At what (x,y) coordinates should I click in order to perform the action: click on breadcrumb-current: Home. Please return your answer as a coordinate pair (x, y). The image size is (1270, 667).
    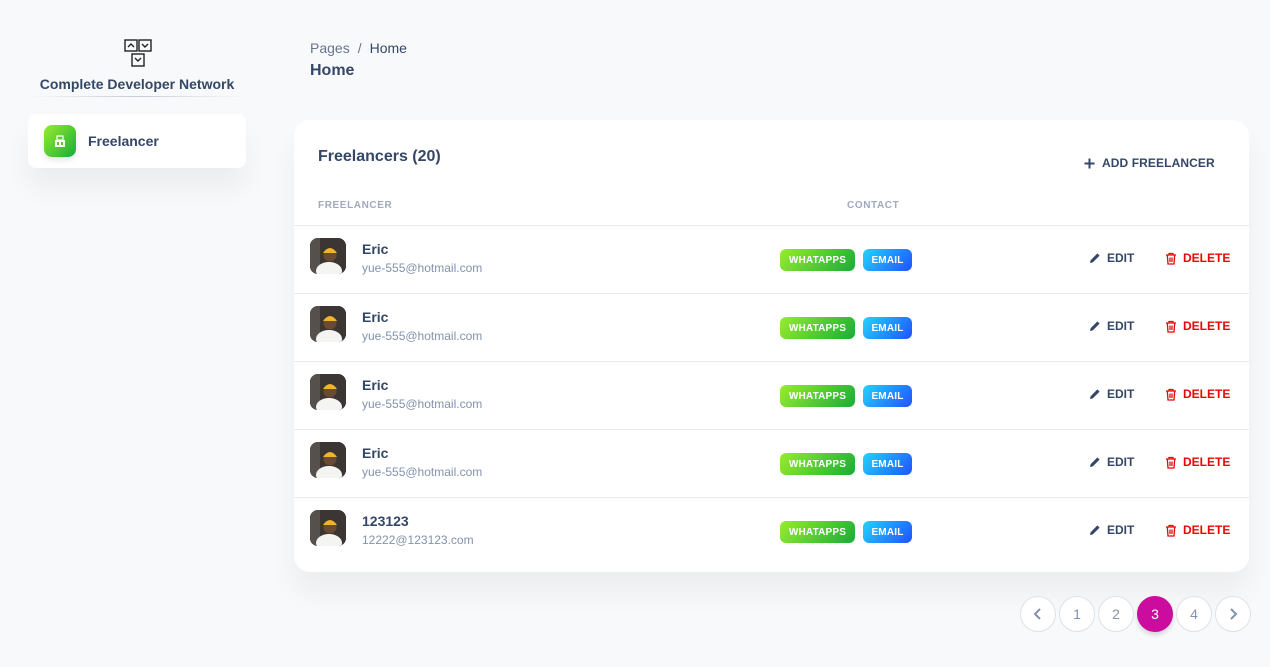
    Looking at the image, I should click on (388, 48).